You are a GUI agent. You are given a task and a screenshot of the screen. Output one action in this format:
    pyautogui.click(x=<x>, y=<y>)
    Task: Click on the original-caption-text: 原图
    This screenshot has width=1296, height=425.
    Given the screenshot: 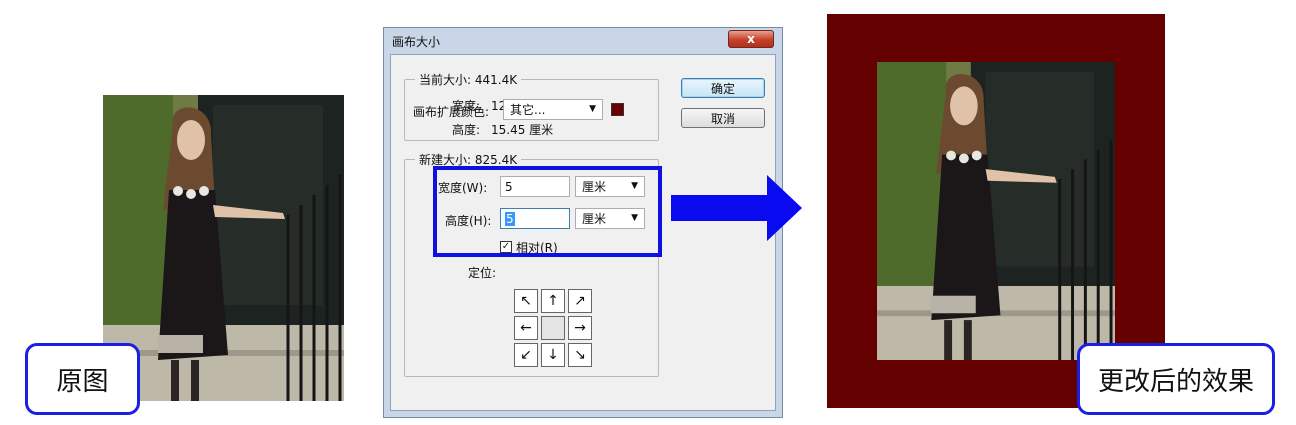 What is the action you would take?
    pyautogui.click(x=82, y=381)
    